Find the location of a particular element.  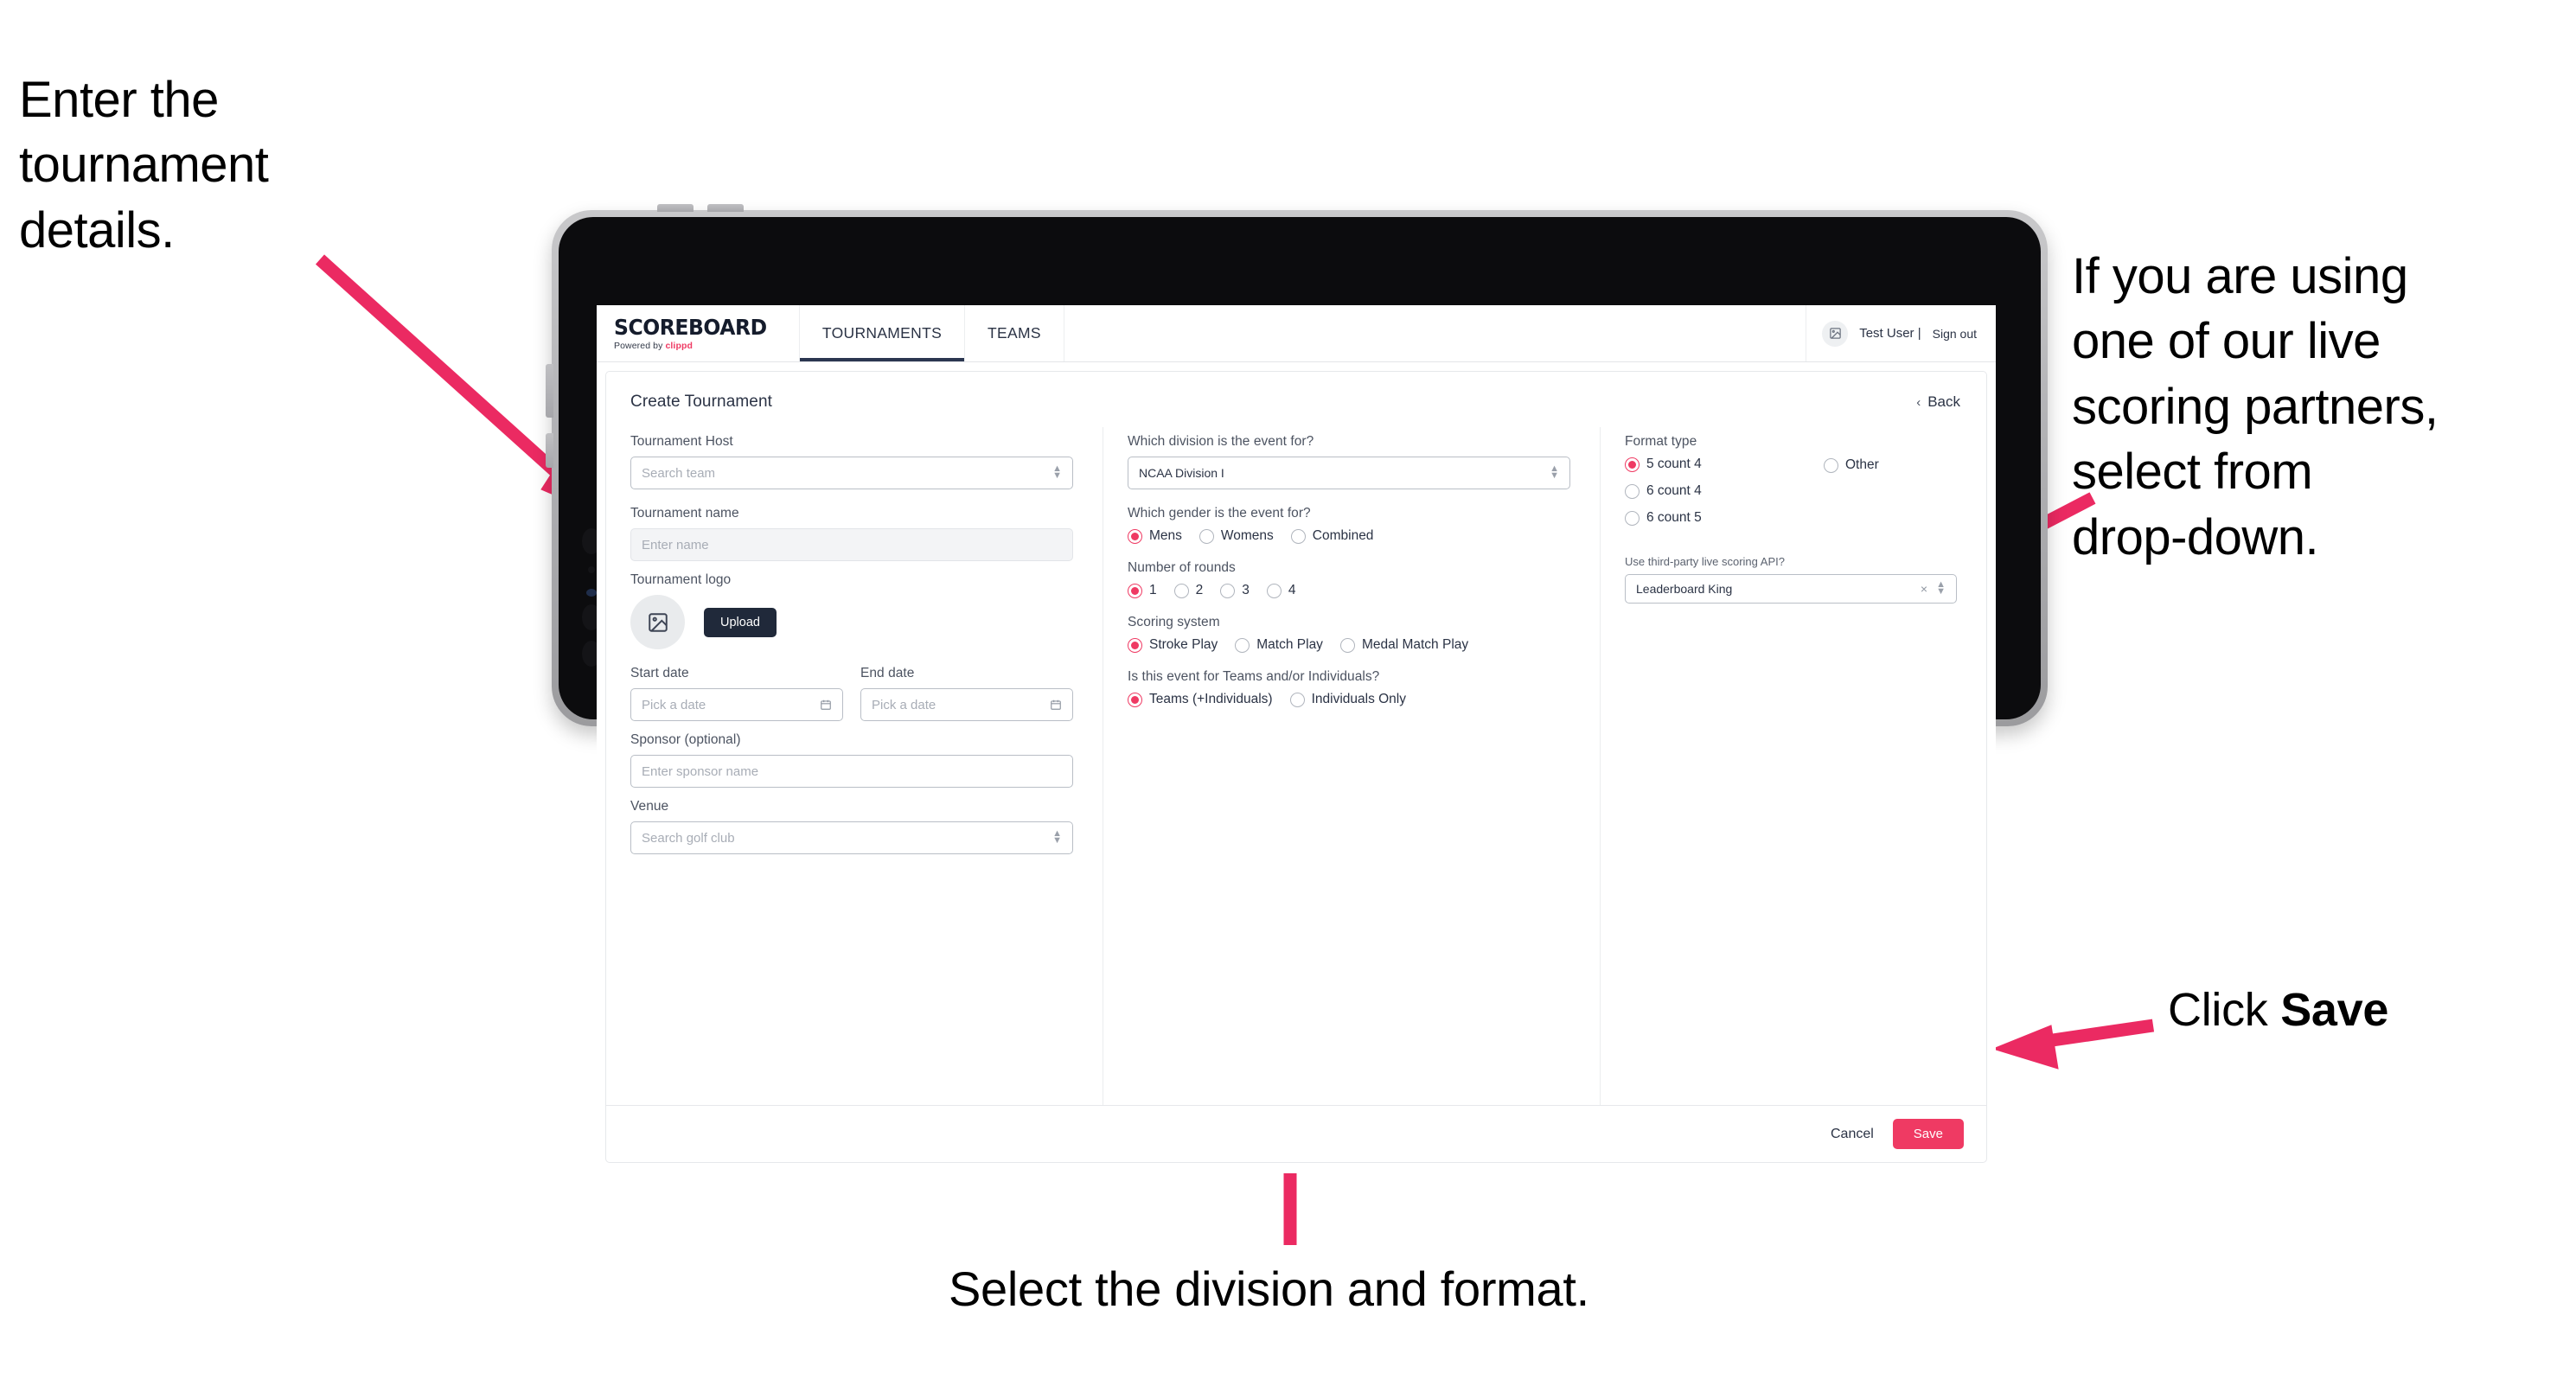

sponsor-label: Sponsor (optional) is located at coordinates (686, 739).